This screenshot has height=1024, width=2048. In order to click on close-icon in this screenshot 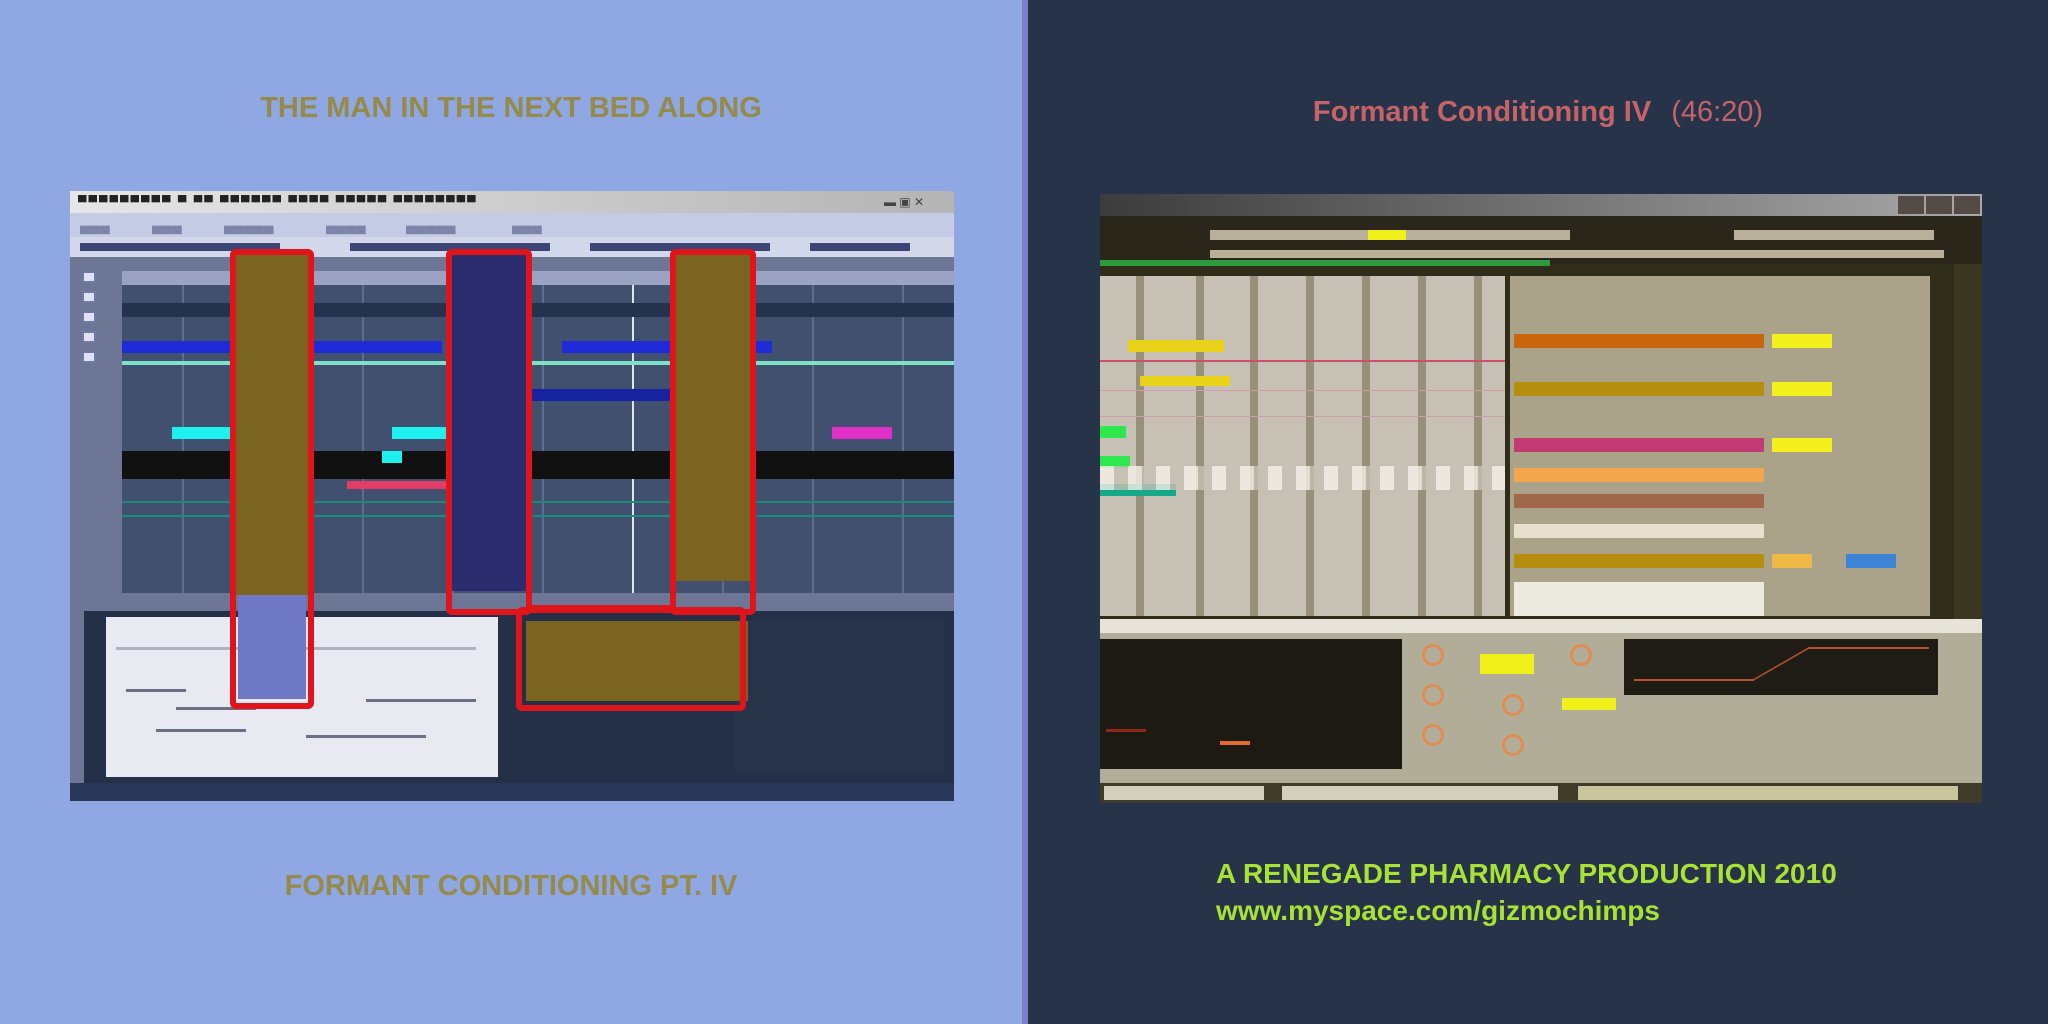, I will do `click(1967, 205)`.